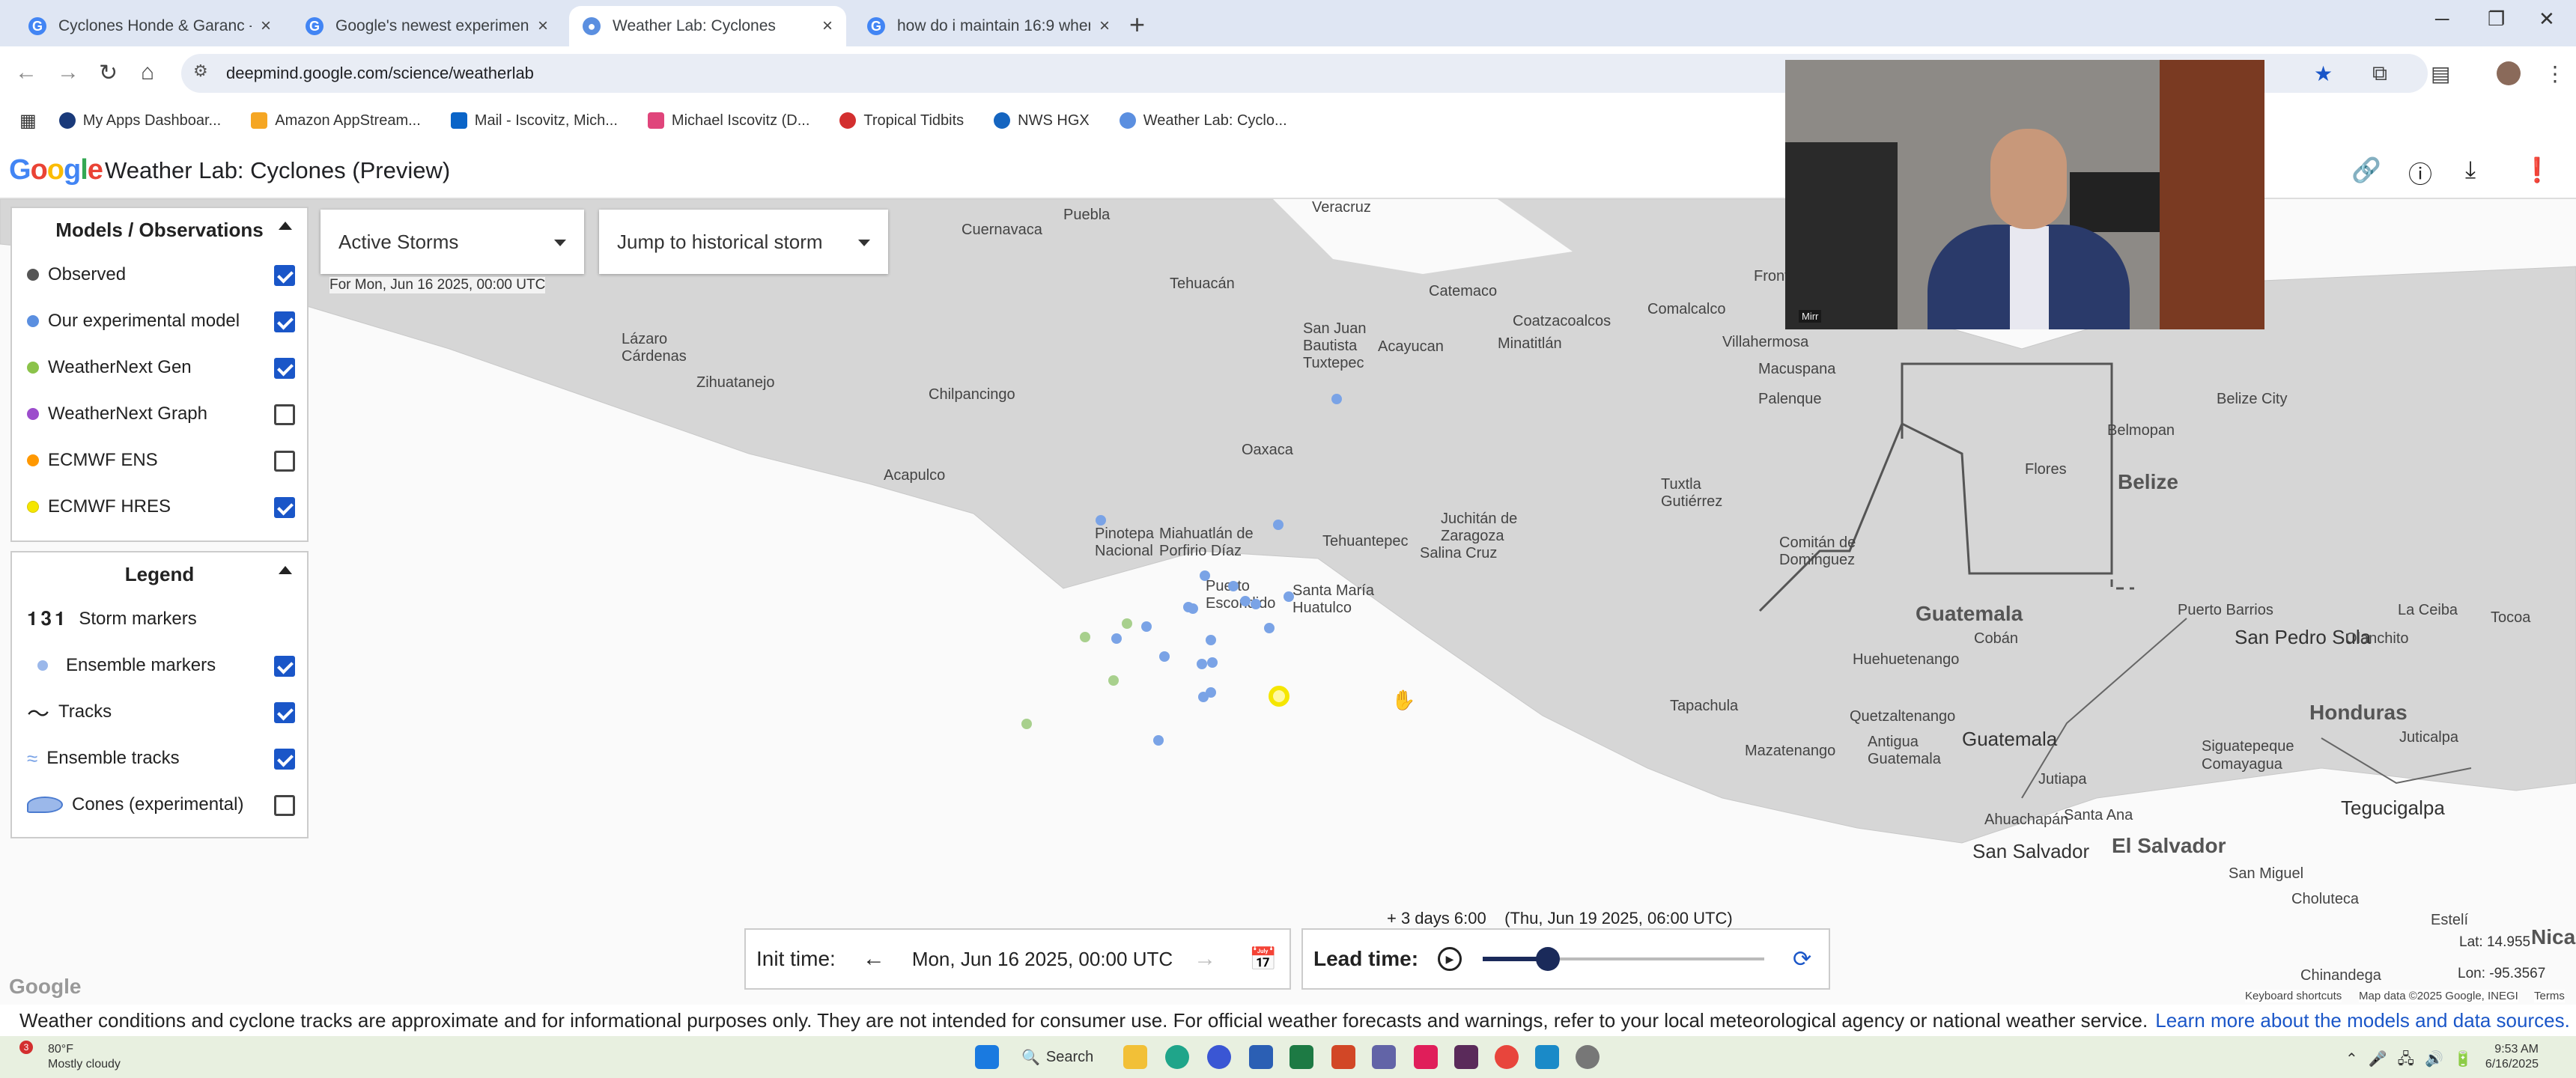 The height and width of the screenshot is (1078, 2576). What do you see at coordinates (159, 367) in the screenshot?
I see `model-row-weathernext-gen: WeatherNext Gen` at bounding box center [159, 367].